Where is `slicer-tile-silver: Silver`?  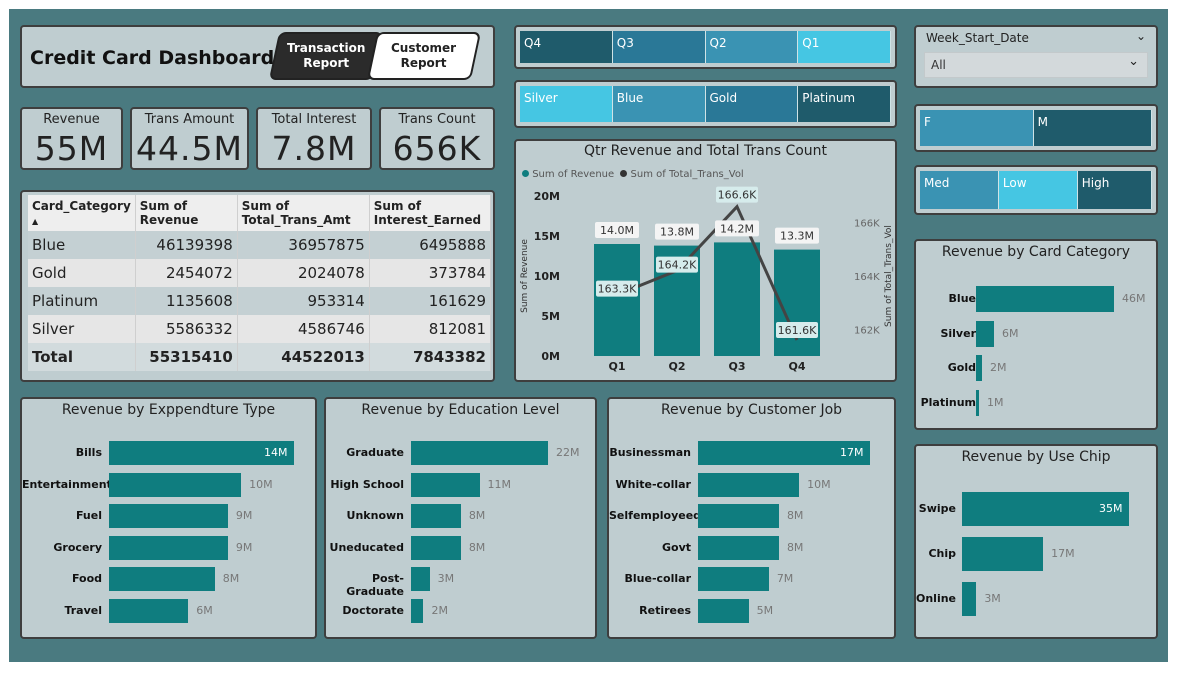 slicer-tile-silver: Silver is located at coordinates (566, 104).